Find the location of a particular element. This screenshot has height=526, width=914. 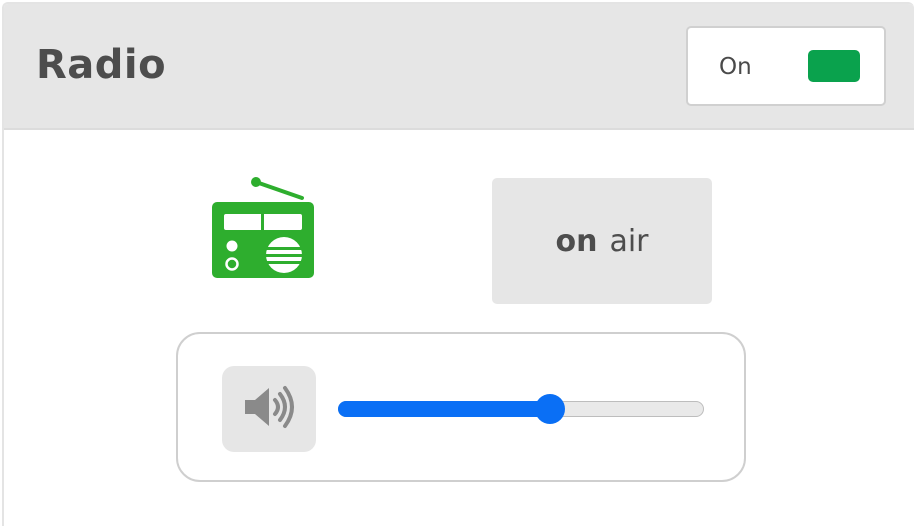

mute-button is located at coordinates (269, 409).